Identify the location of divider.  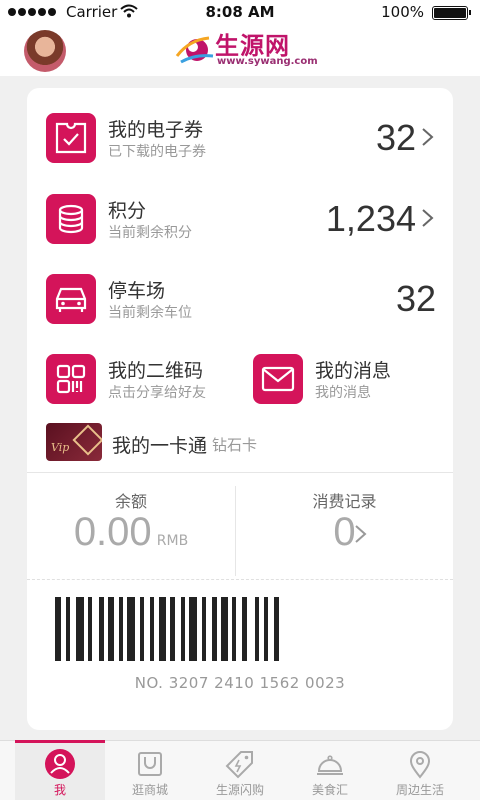
(240, 472).